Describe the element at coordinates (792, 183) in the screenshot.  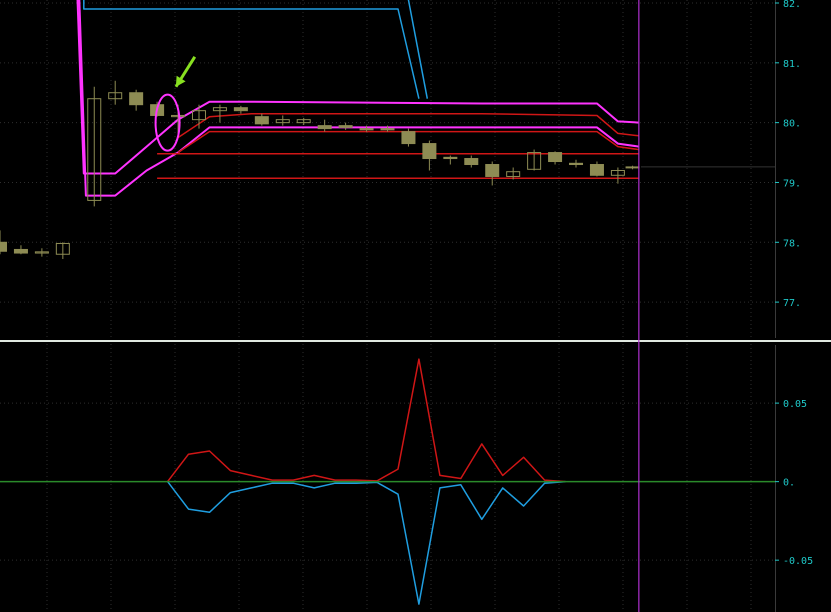
I see `y-tick-label: 79.` at that location.